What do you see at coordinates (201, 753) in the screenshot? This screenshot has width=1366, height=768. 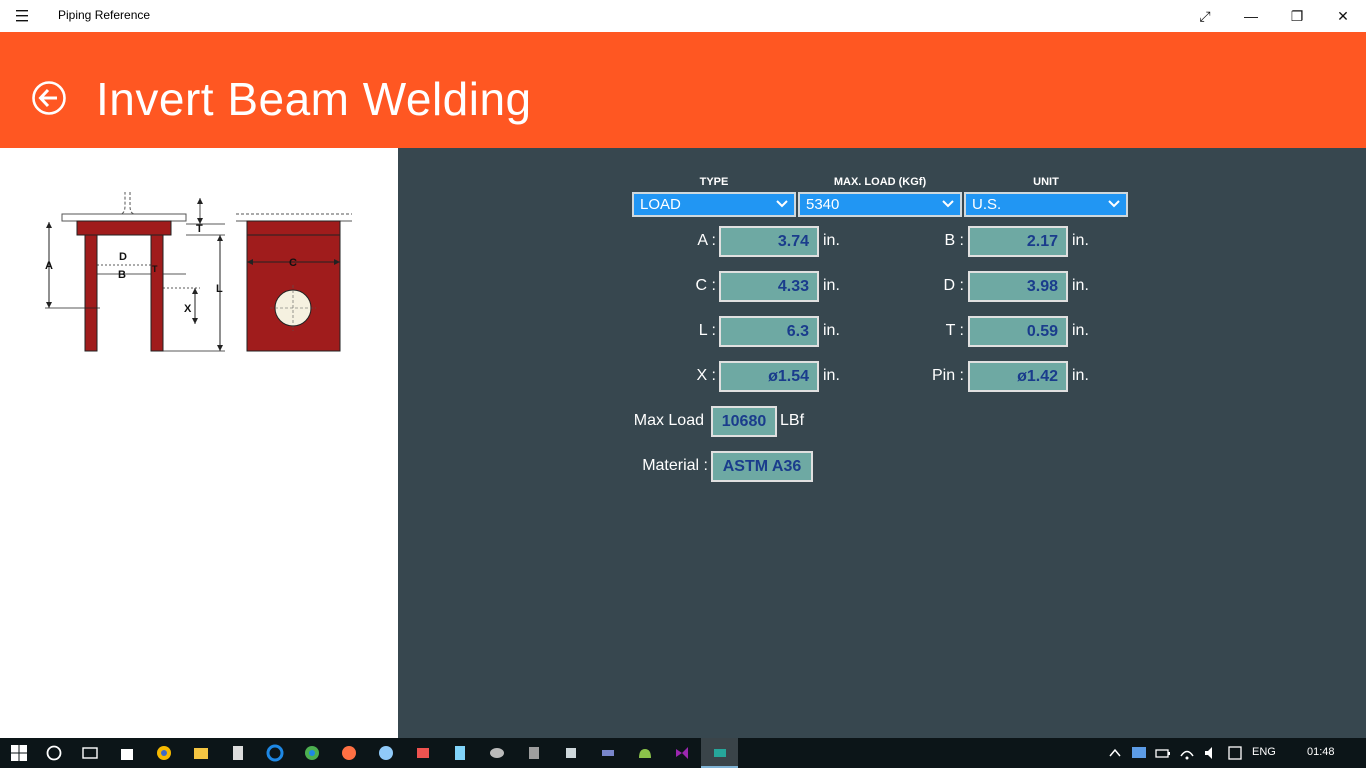 I see `file-explorer-icon` at bounding box center [201, 753].